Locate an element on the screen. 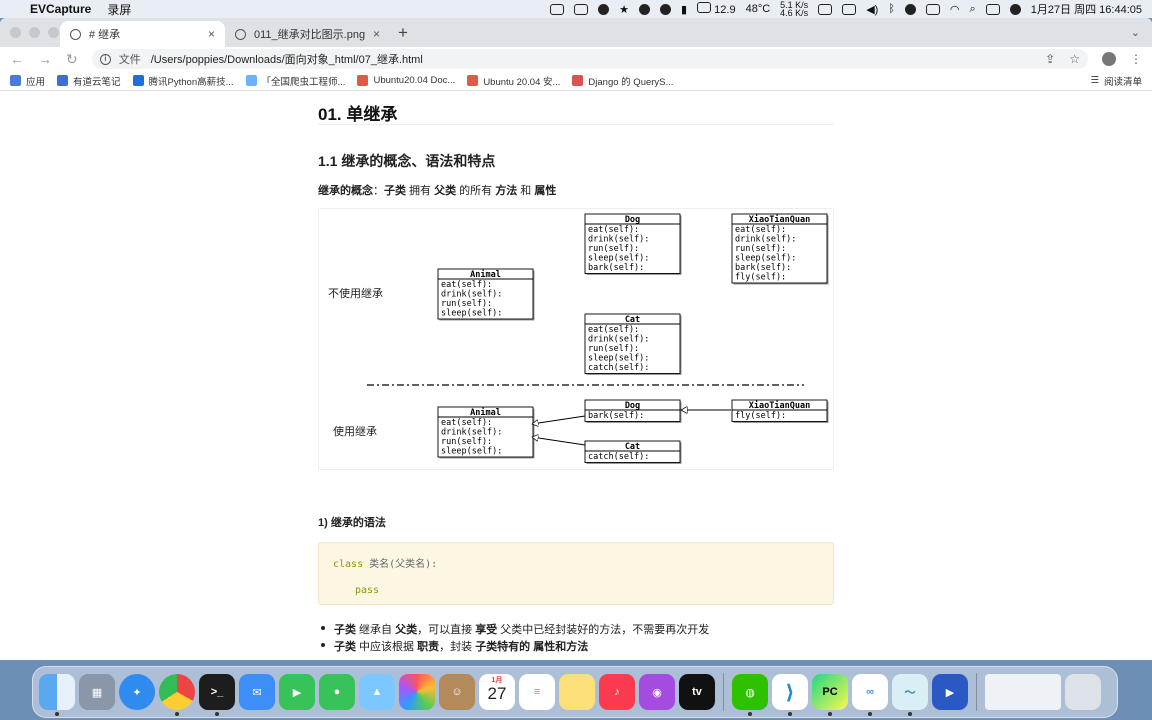  finder-icon is located at coordinates (57, 695).